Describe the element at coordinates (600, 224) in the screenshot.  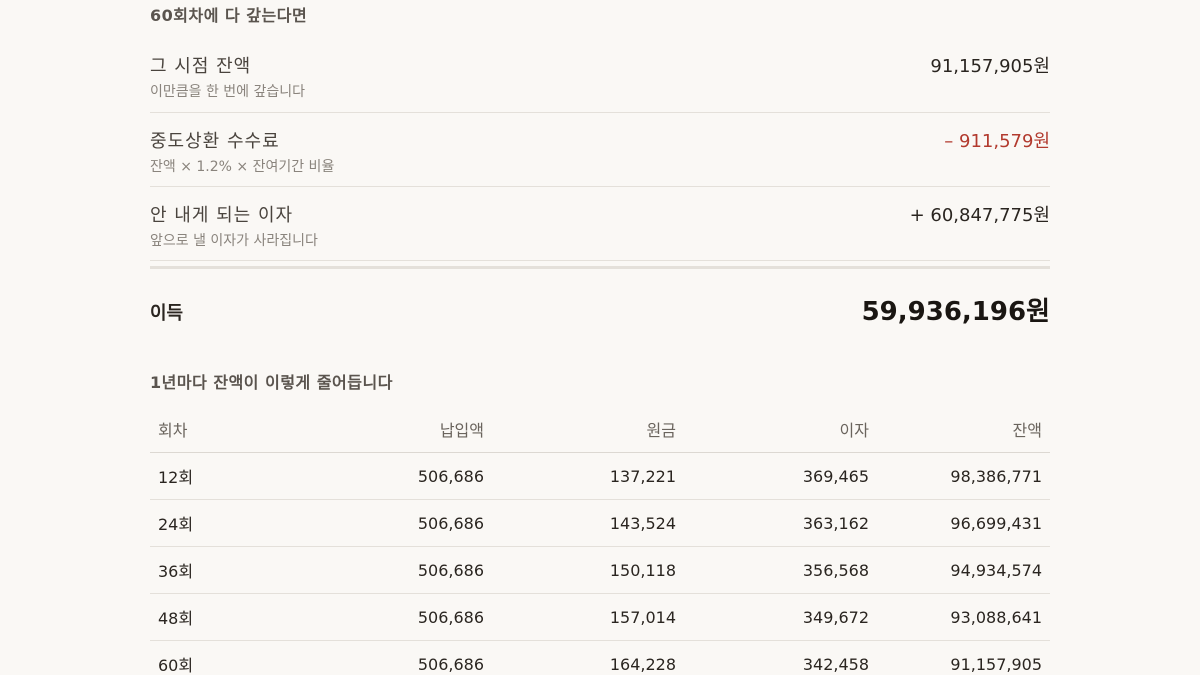
I see `saved-interest-row: 안 내게 되는 이자 앞으로 낼 이자가 사라집니다 + 60,847,775원` at that location.